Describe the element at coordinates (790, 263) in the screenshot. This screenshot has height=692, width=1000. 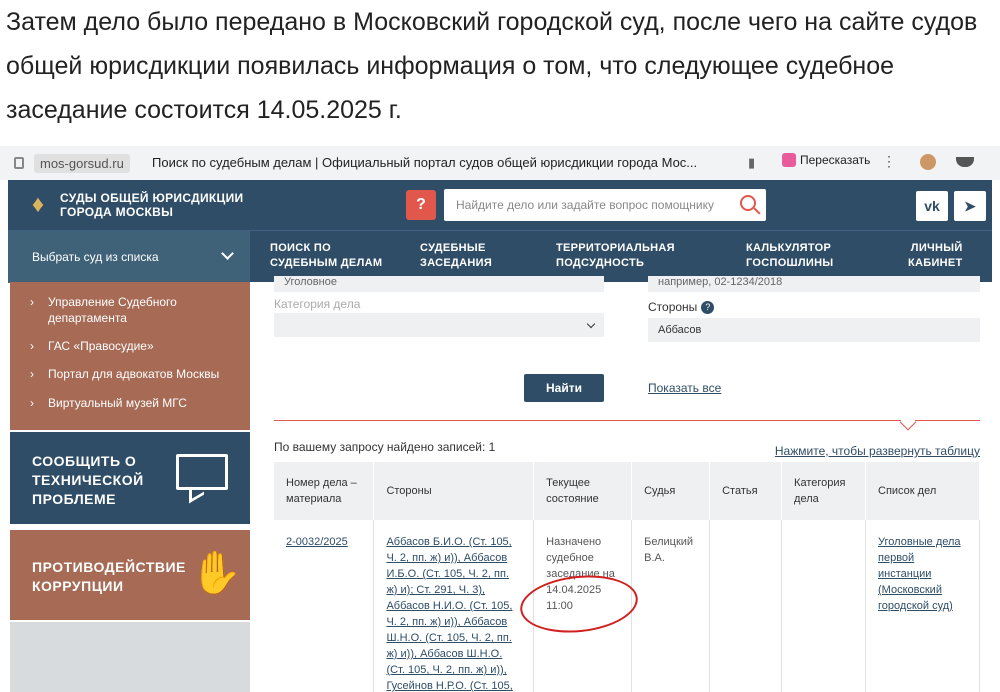
I see `nav-label: ГОСПОШЛИНЫ` at that location.